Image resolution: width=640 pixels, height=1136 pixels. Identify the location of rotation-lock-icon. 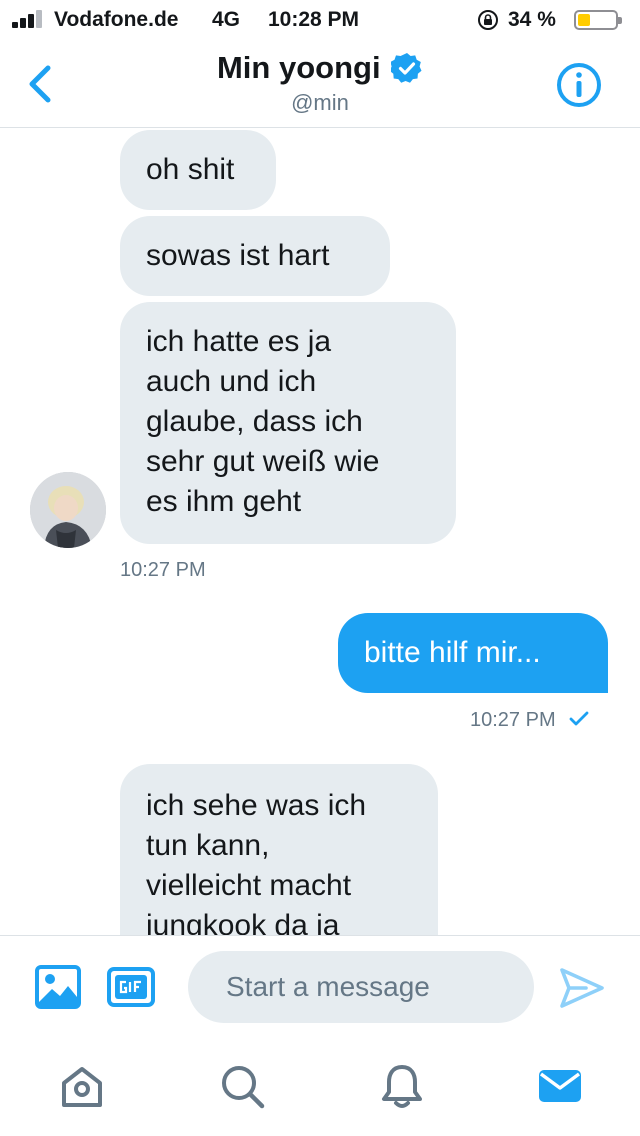
(488, 20).